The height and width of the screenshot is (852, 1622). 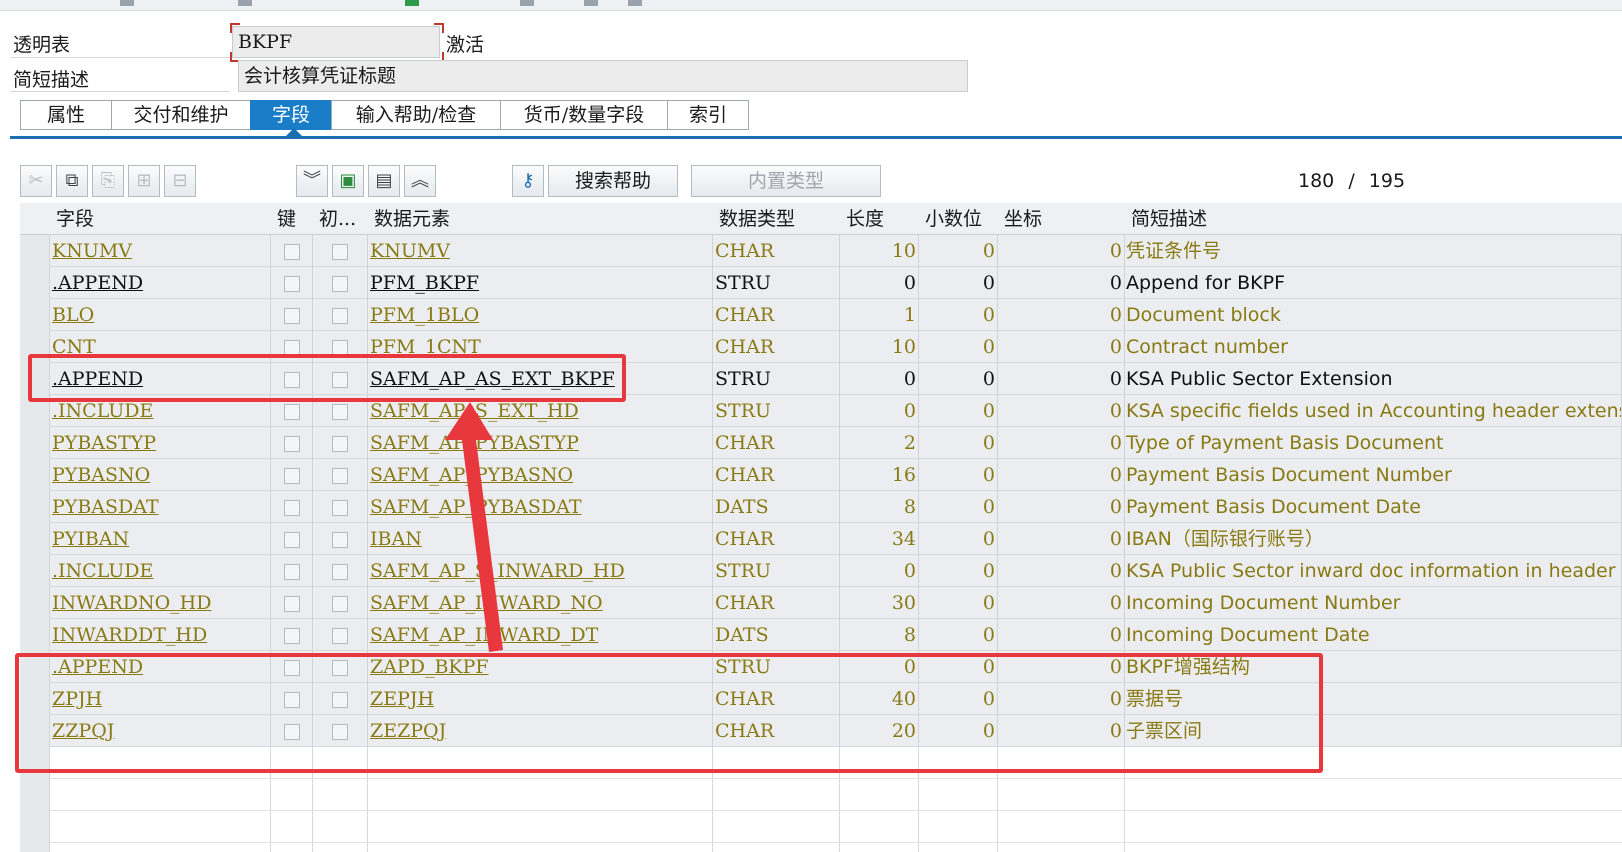 What do you see at coordinates (1061, 219) in the screenshot?
I see `column-header-coordinate: 坐标` at bounding box center [1061, 219].